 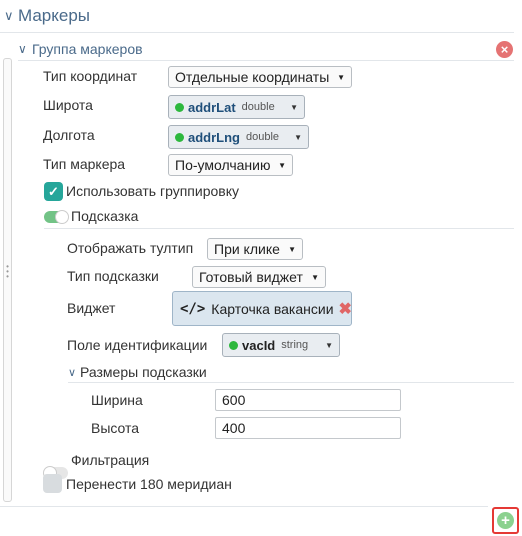 I want to click on hint-type-select: Готовый виджет ▼, so click(x=259, y=277).